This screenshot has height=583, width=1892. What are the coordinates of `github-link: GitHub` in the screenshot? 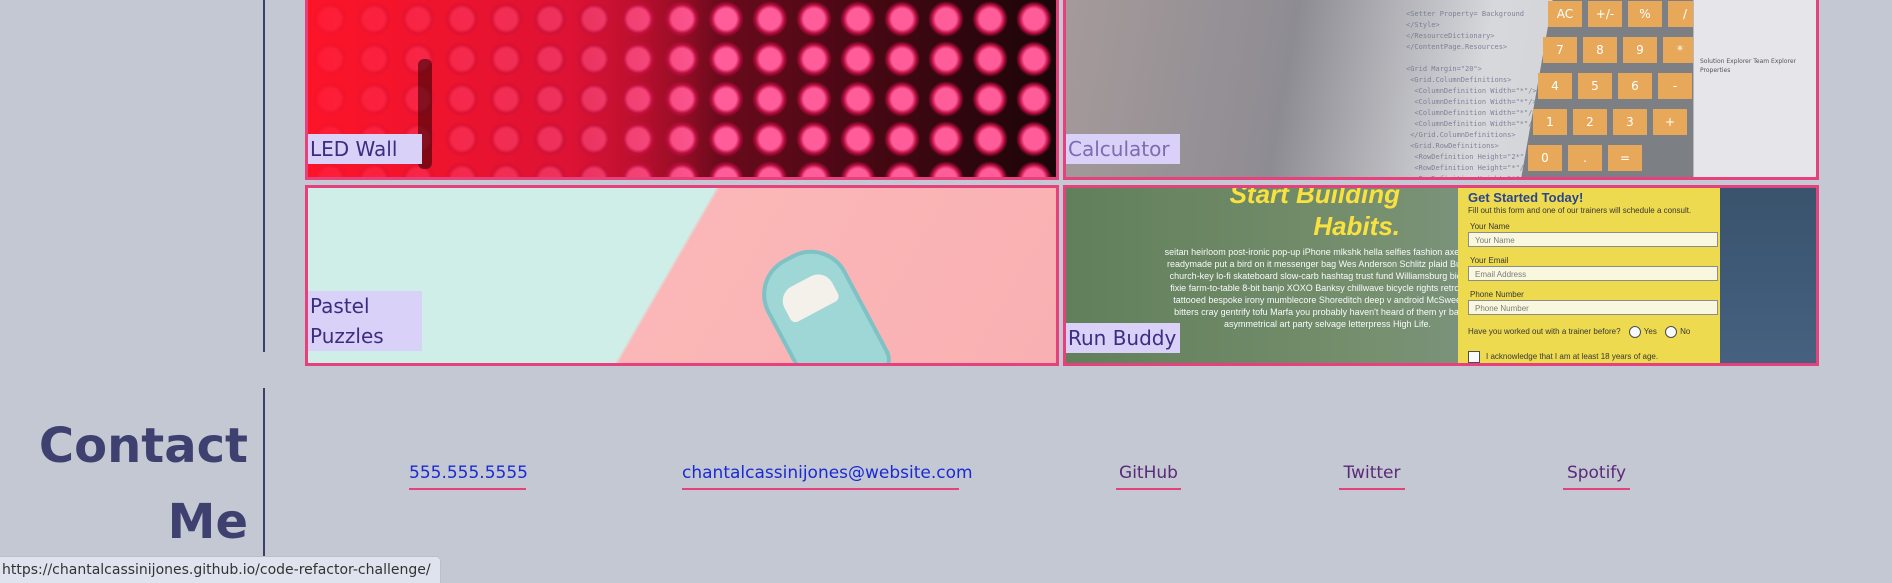 It's located at (1148, 474).